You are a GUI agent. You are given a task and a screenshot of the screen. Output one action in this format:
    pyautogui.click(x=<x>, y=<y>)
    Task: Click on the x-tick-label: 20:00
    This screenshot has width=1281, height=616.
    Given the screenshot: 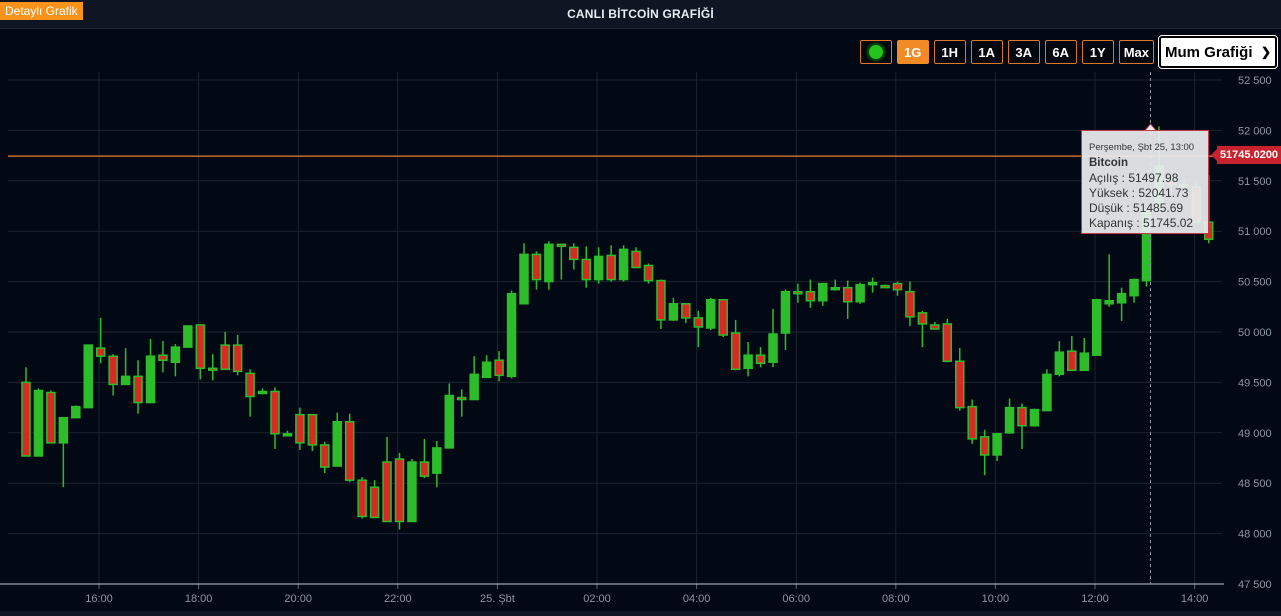 What is the action you would take?
    pyautogui.click(x=298, y=599)
    